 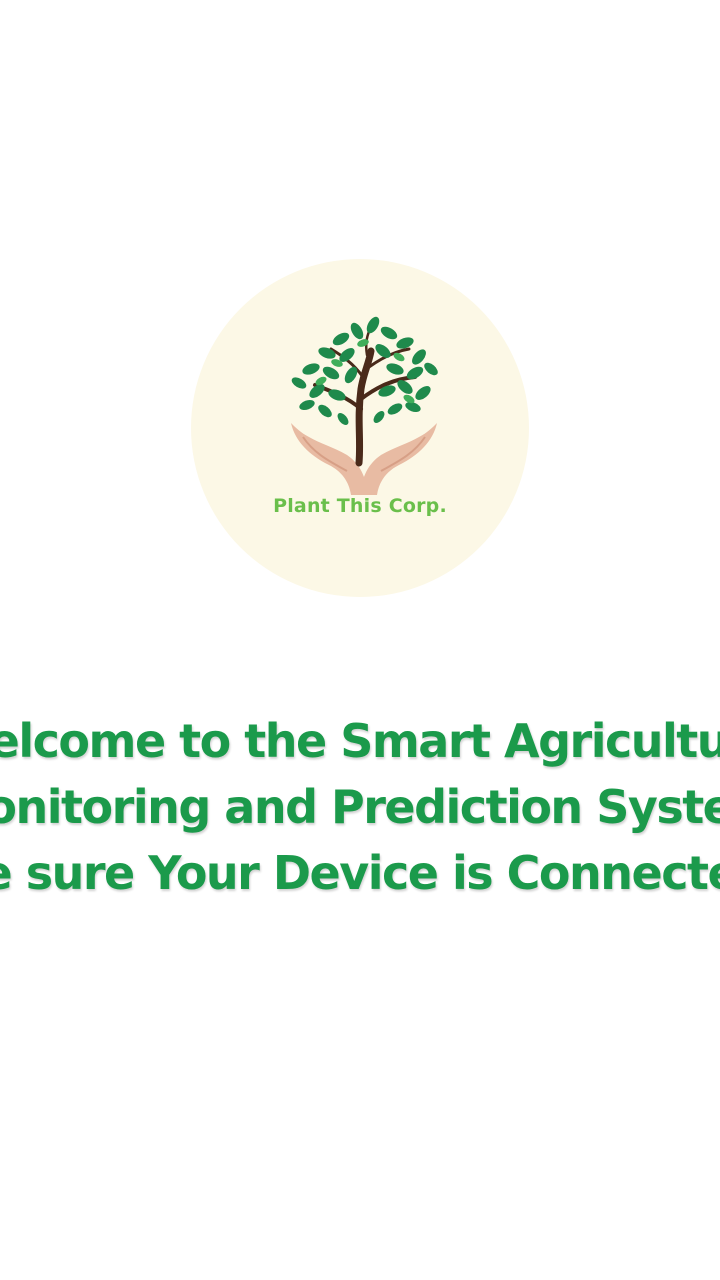 What do you see at coordinates (360, 741) in the screenshot?
I see `welcome-line-1: Welcome to the Smart Agriculture` at bounding box center [360, 741].